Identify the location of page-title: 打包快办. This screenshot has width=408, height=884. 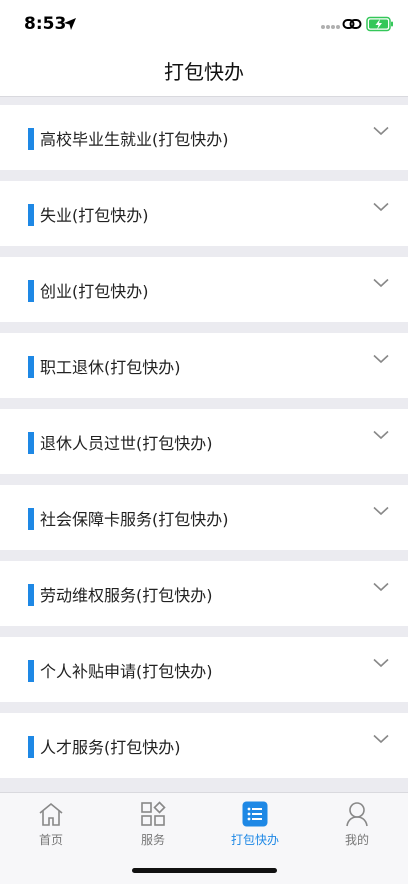
(204, 72).